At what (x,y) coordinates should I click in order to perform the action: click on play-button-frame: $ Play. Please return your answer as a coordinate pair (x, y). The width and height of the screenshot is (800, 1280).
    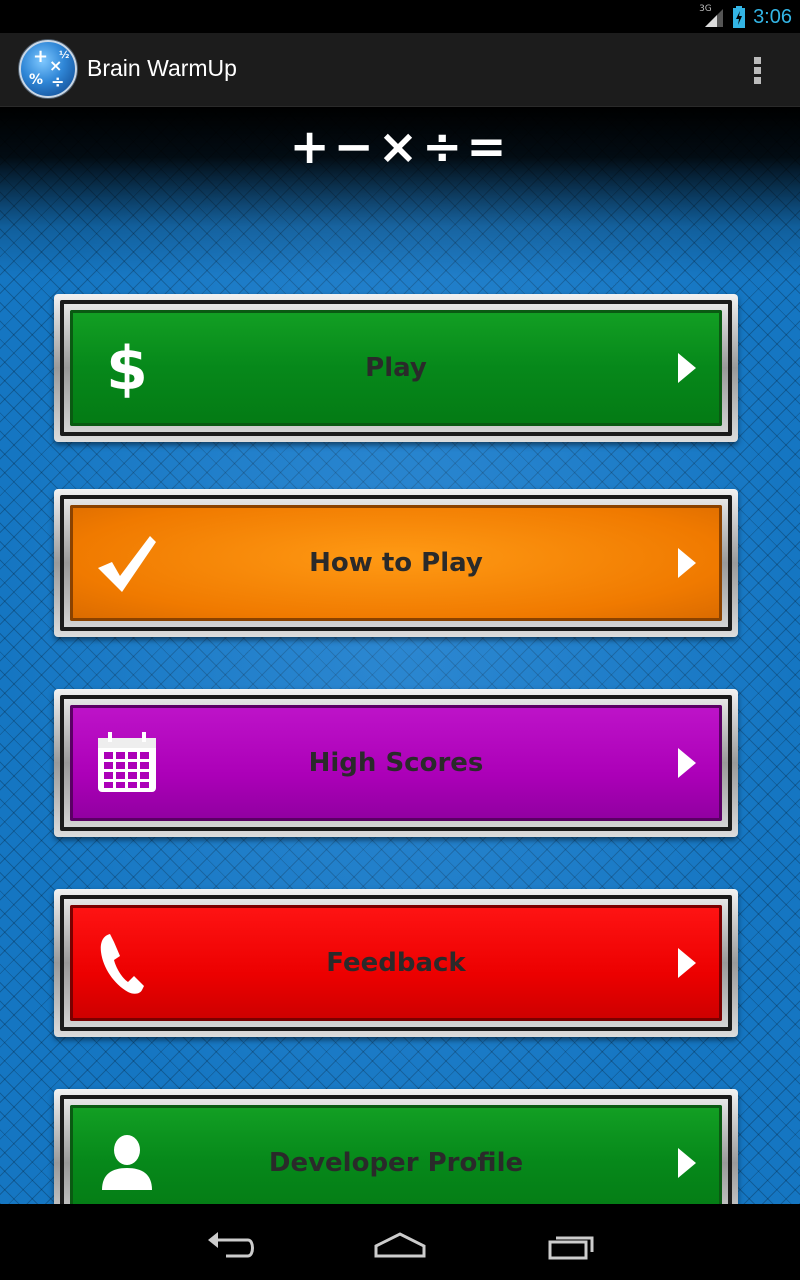
    Looking at the image, I should click on (396, 368).